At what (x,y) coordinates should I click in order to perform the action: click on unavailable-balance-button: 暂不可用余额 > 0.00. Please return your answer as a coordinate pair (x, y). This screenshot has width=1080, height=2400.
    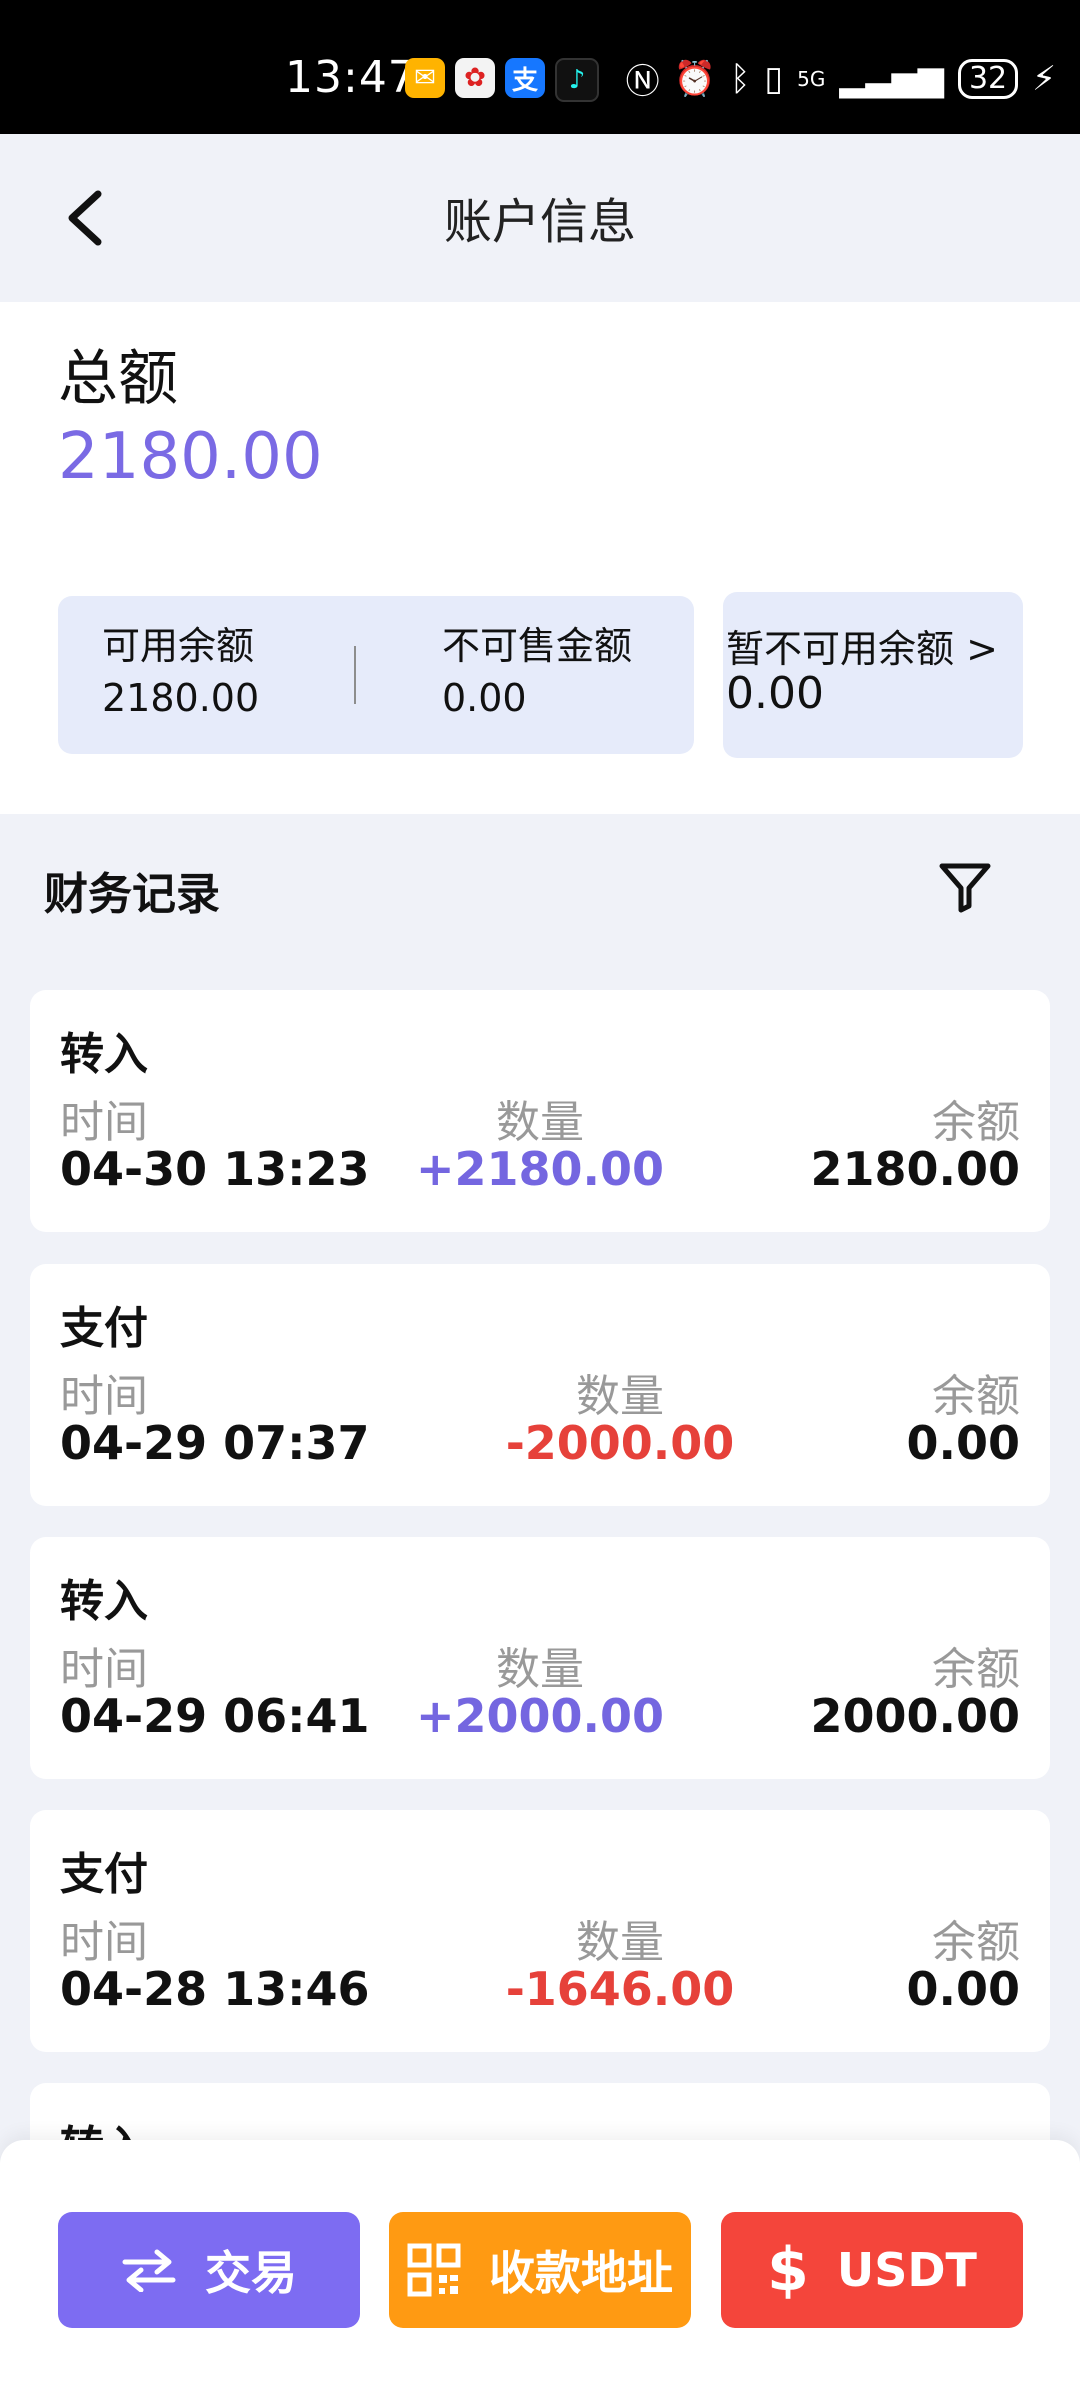
    Looking at the image, I should click on (873, 675).